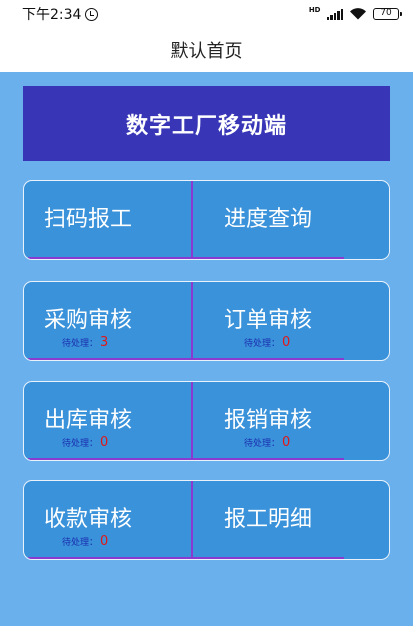 Image resolution: width=413 pixels, height=626 pixels. Describe the element at coordinates (52, 15) in the screenshot. I see `status-time: 下午2:34` at that location.